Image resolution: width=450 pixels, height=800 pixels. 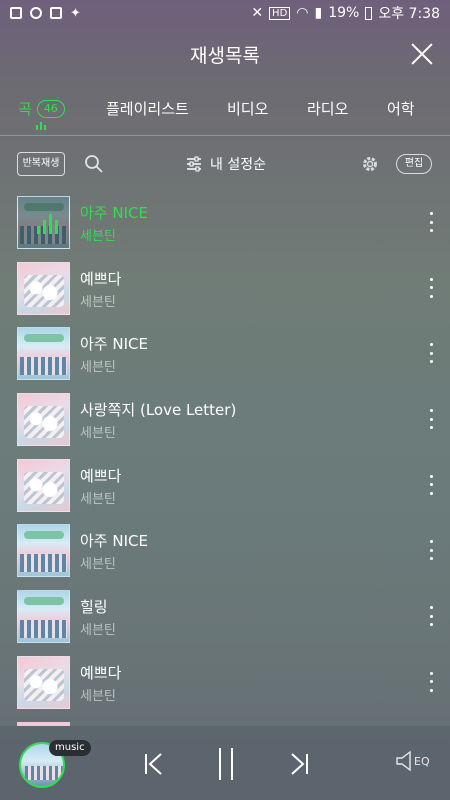 I want to click on sort-button: 내 설정순, so click(x=226, y=164).